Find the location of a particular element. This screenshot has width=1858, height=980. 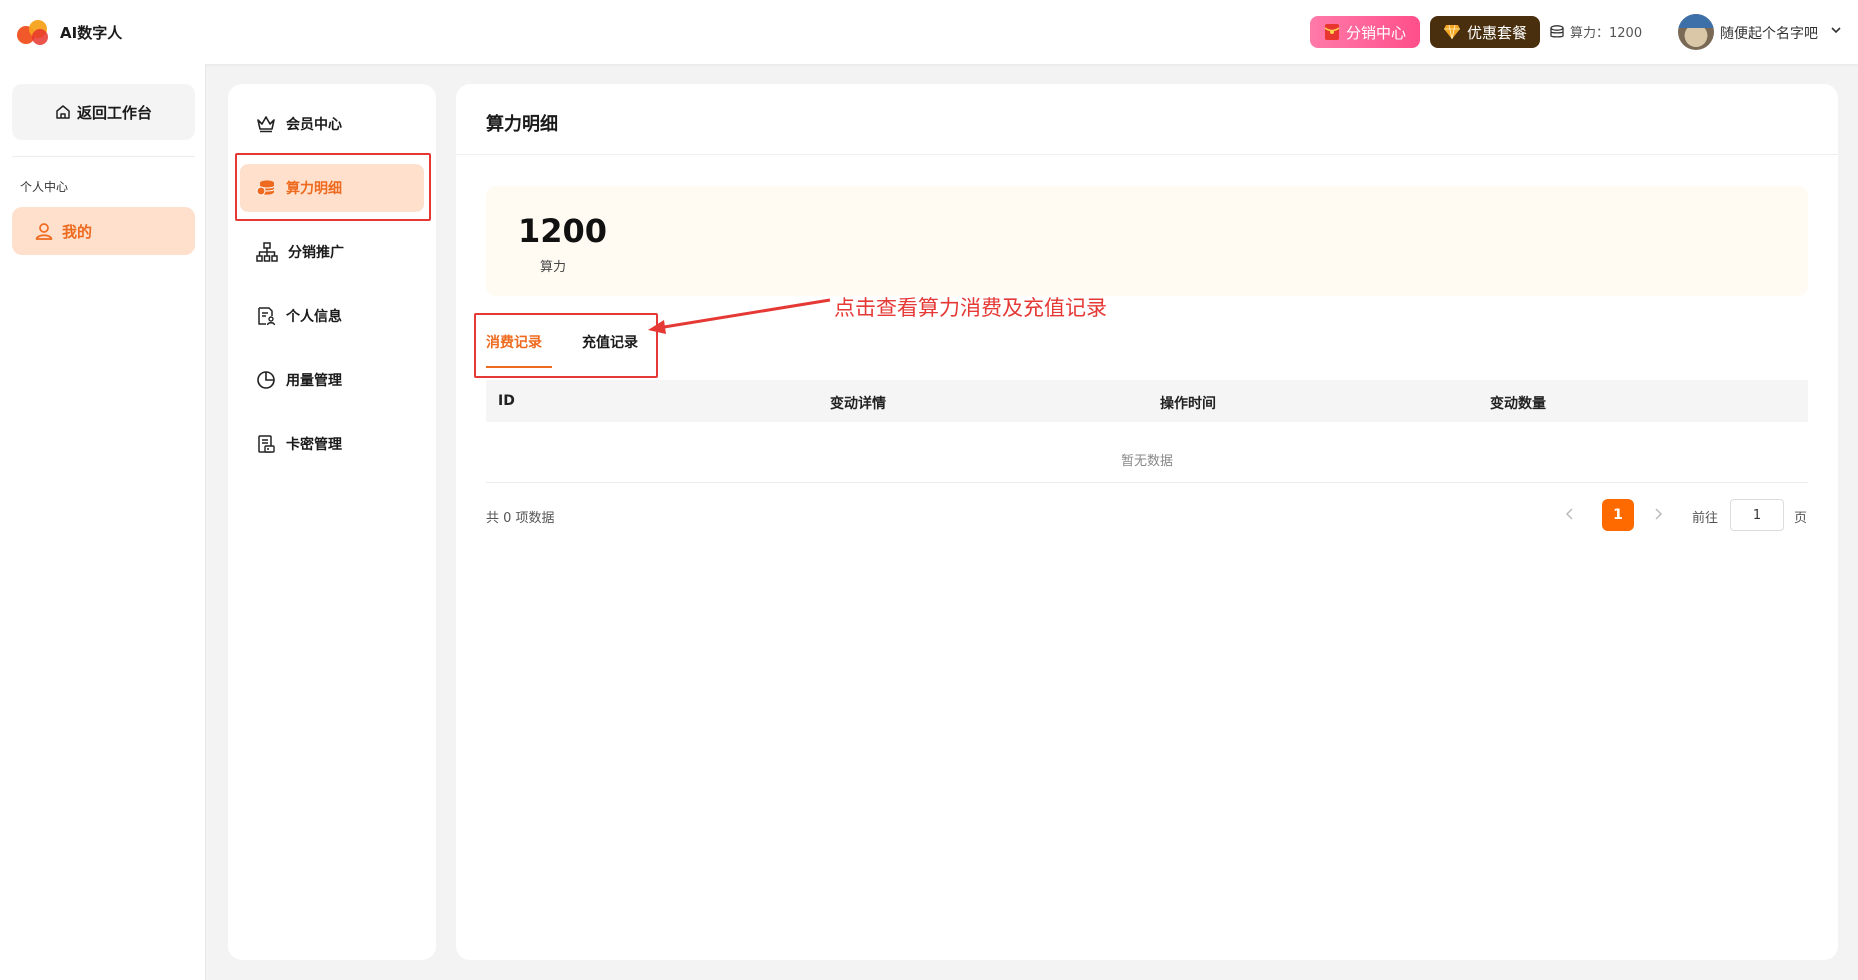

chevron-left-icon is located at coordinates (1570, 514).